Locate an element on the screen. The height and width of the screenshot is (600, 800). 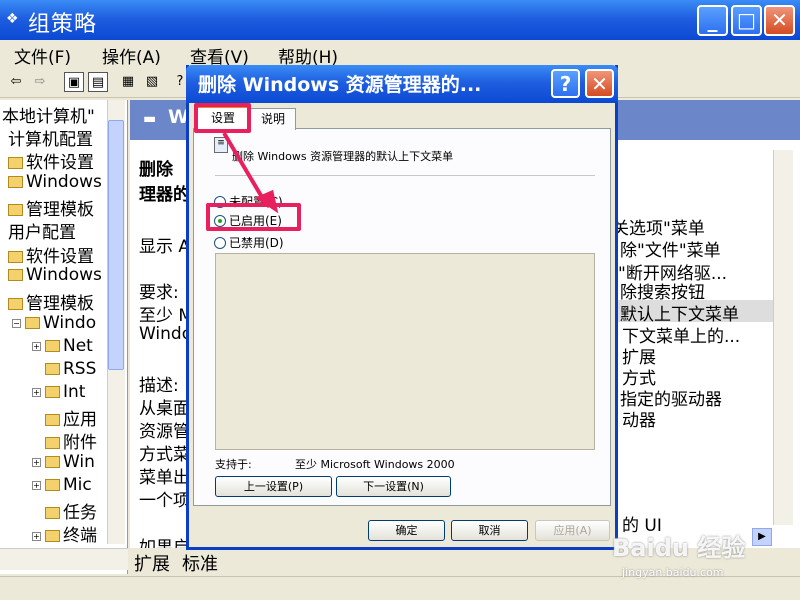
show-tree-icon: ▤ is located at coordinates (98, 82).